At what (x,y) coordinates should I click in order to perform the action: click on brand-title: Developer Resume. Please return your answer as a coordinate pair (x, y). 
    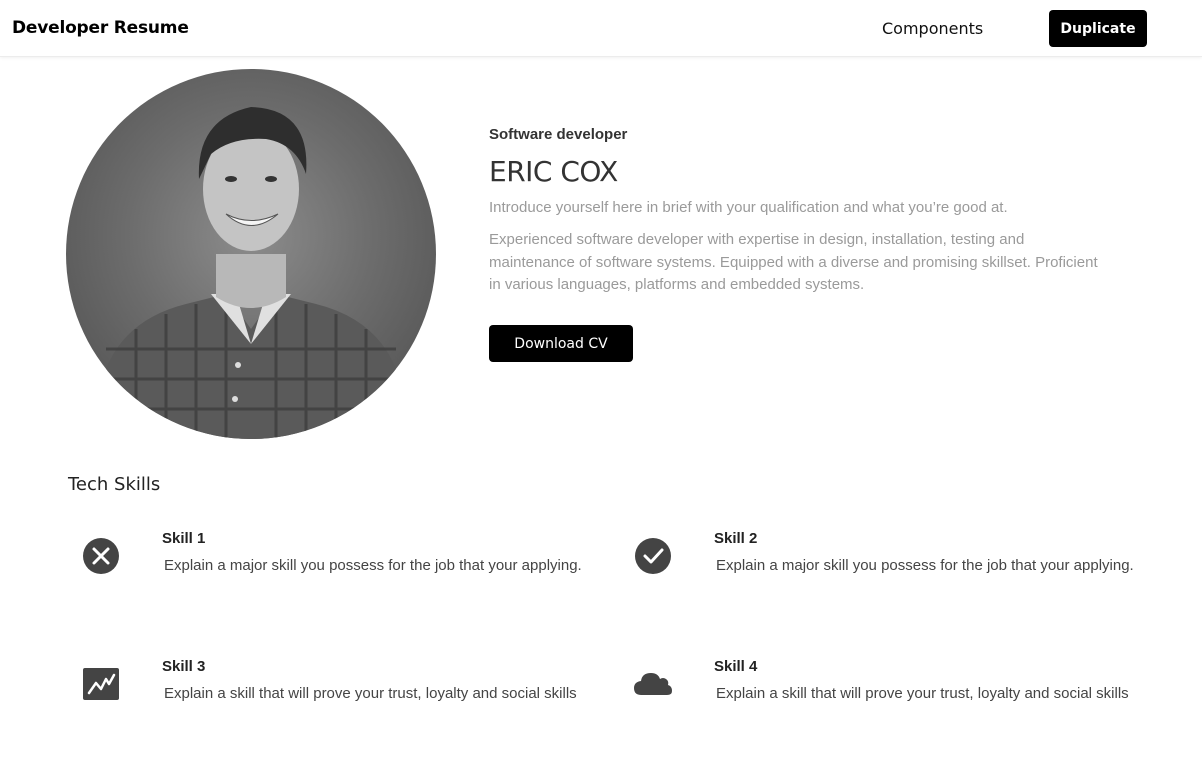
    Looking at the image, I should click on (100, 28).